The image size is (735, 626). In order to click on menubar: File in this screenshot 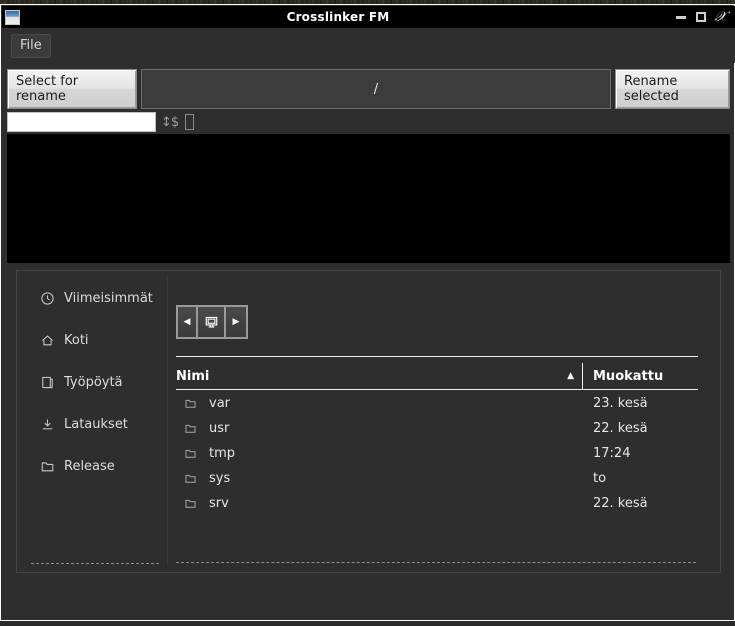, I will do `click(368, 45)`.